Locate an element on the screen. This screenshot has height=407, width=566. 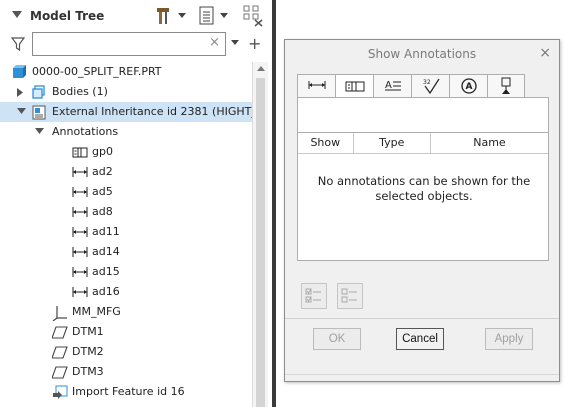
tree-item-label: ad15 is located at coordinates (106, 271).